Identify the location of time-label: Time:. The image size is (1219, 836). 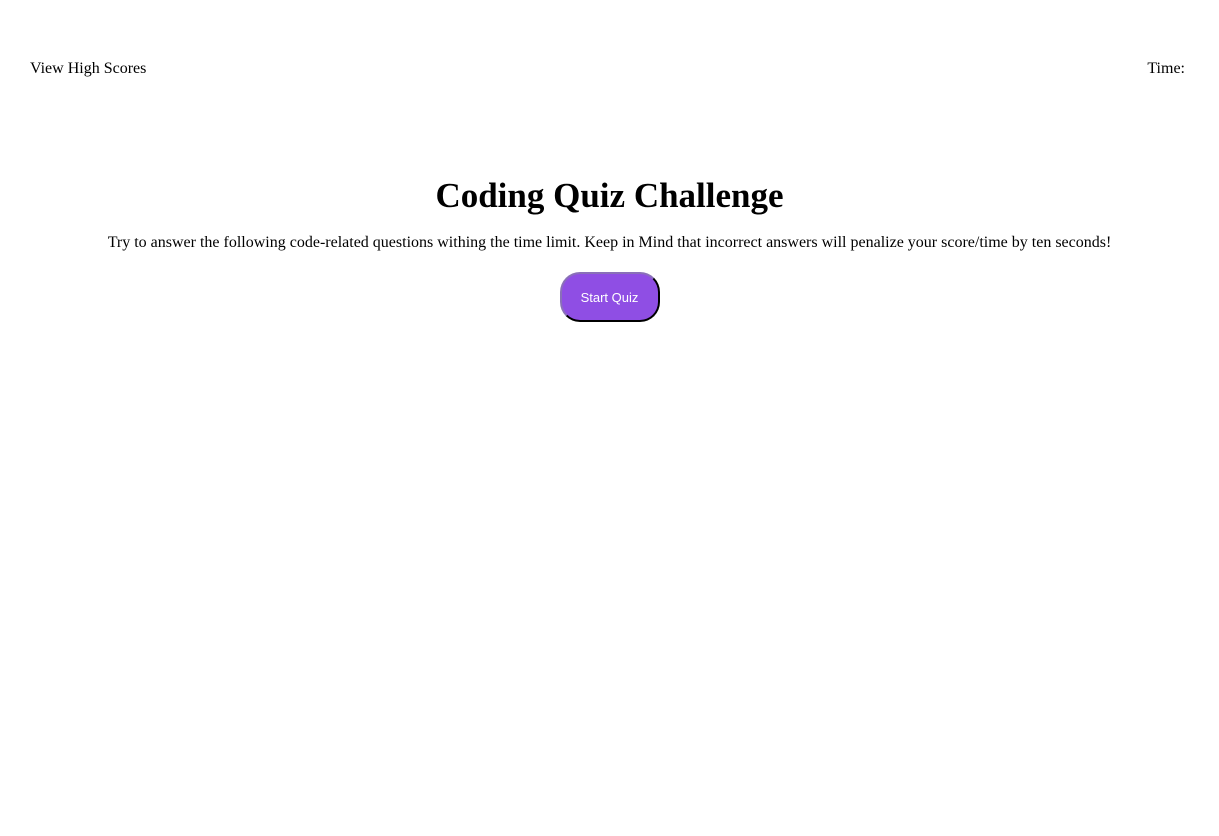
(1166, 68).